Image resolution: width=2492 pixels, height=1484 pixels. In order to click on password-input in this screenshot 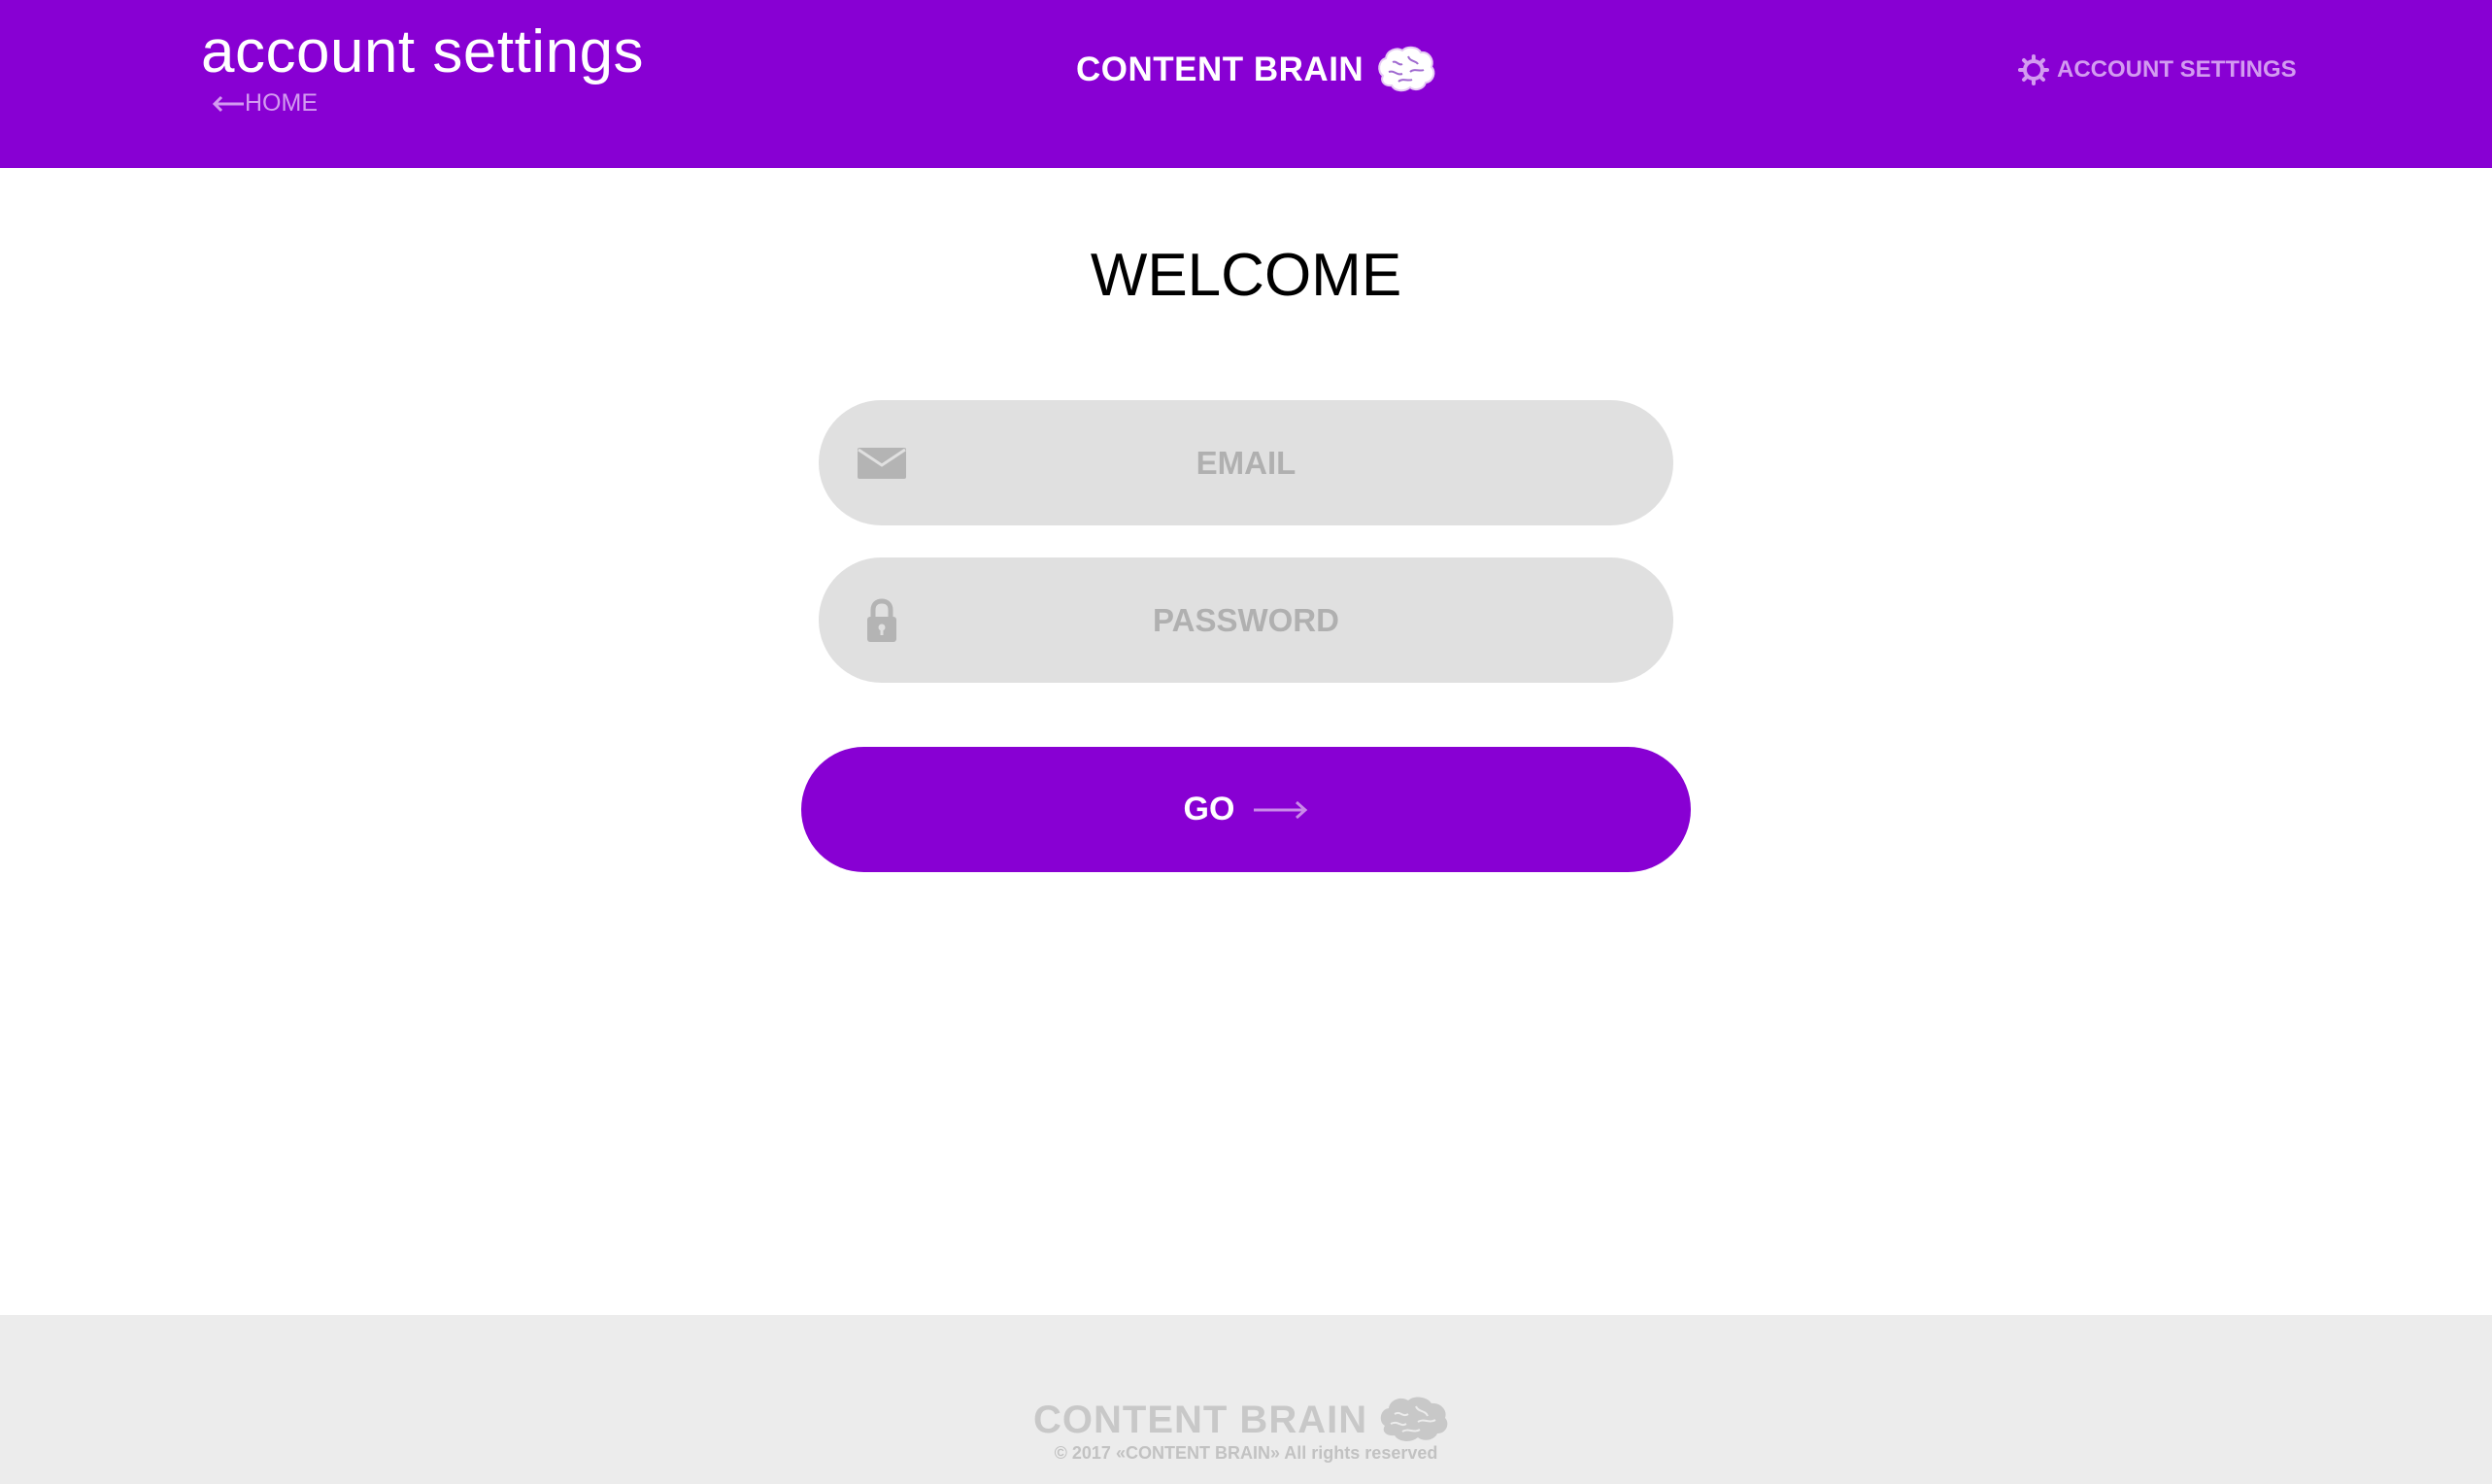, I will do `click(1246, 620)`.